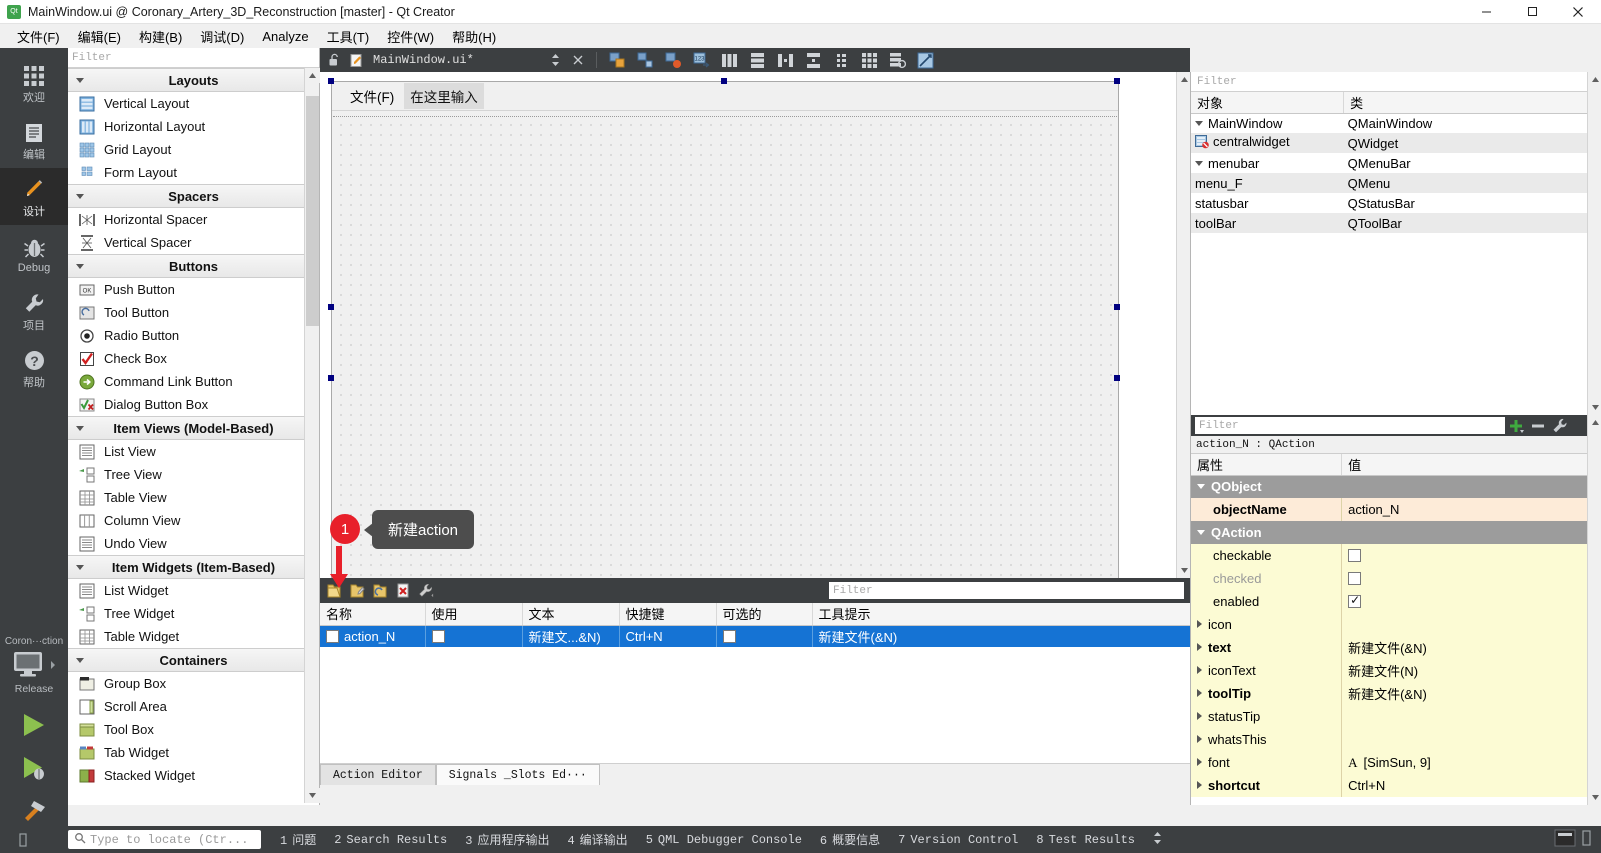 Image resolution: width=1601 pixels, height=853 pixels. Describe the element at coordinates (1396, 647) in the screenshot. I see `property-row-text: text 新建文件(&N)` at that location.